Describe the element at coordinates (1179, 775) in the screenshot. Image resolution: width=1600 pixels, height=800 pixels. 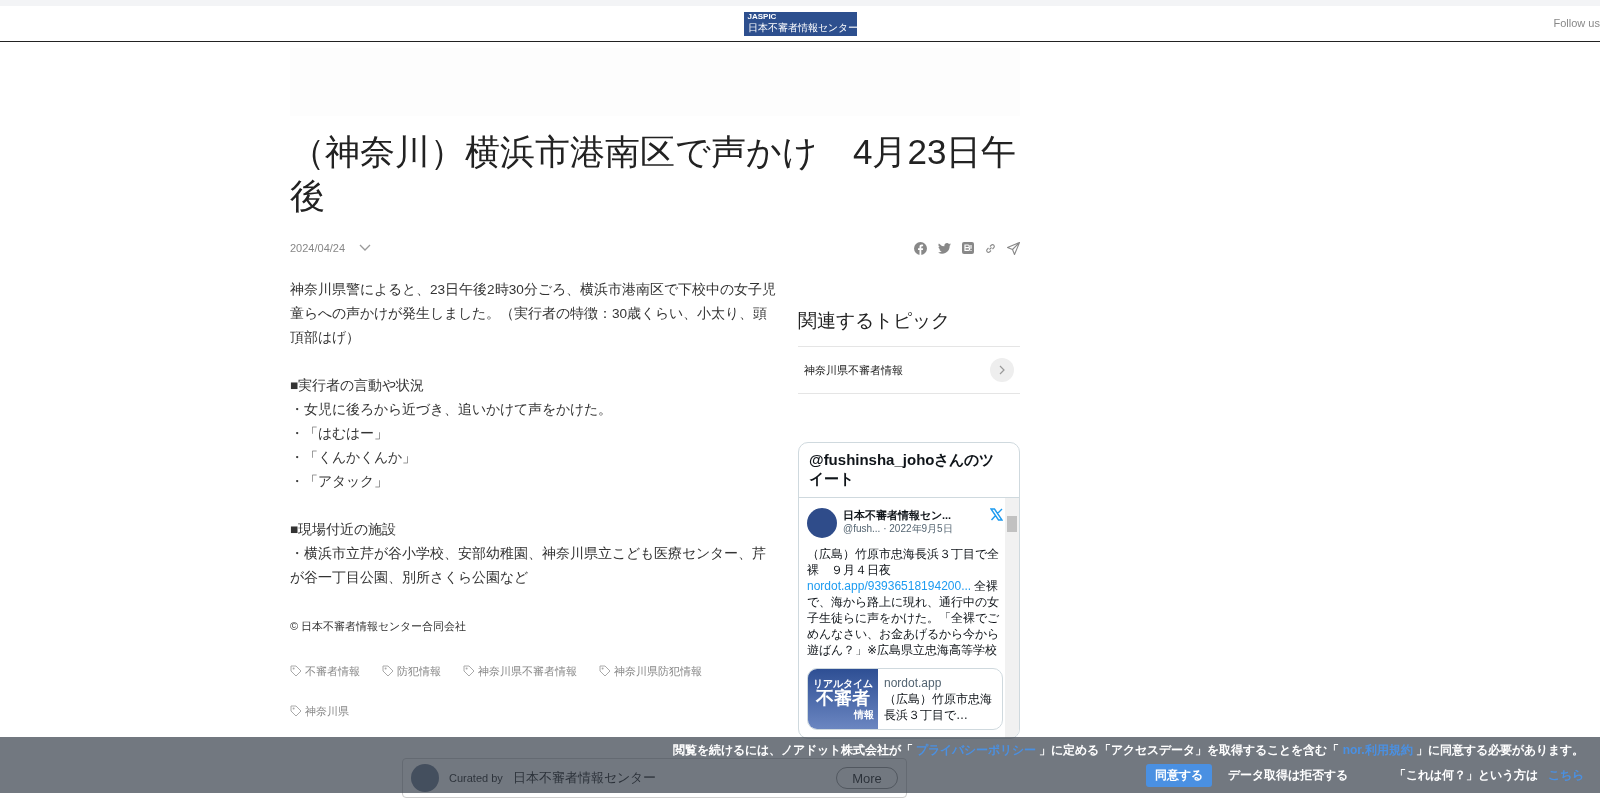
I see `agree-button: 同意する` at that location.